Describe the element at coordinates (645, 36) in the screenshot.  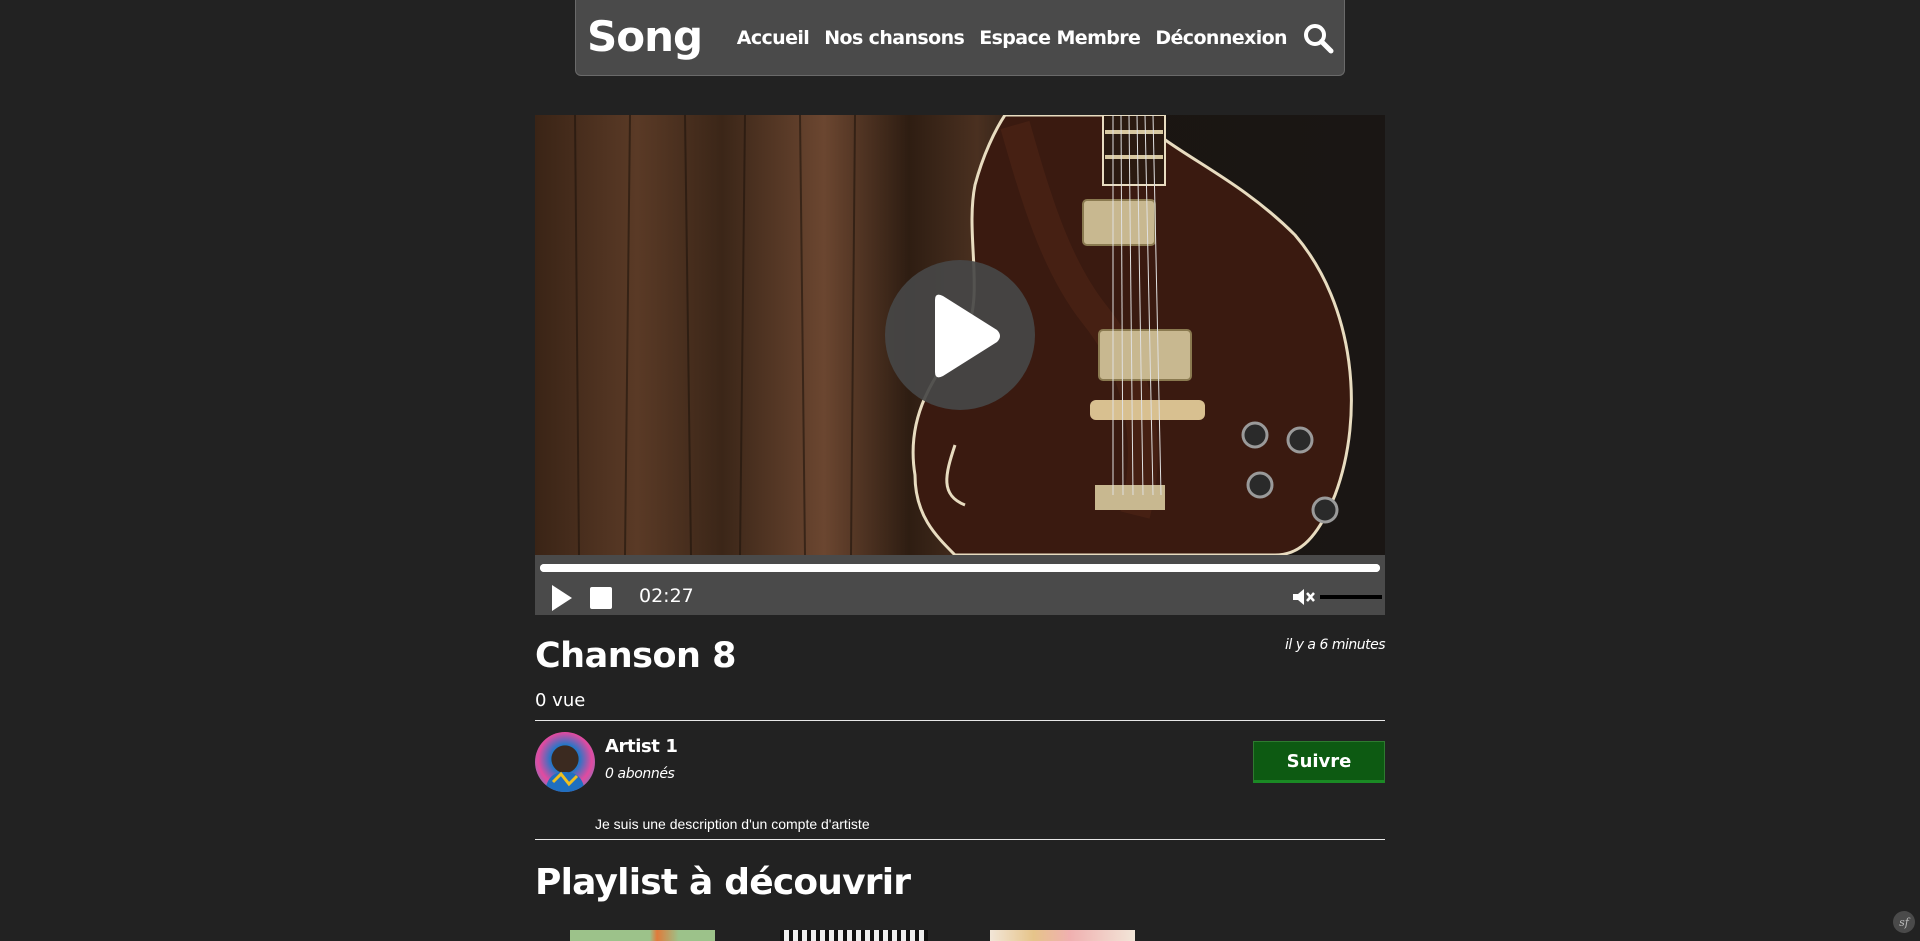
I see `site-logo: Song` at that location.